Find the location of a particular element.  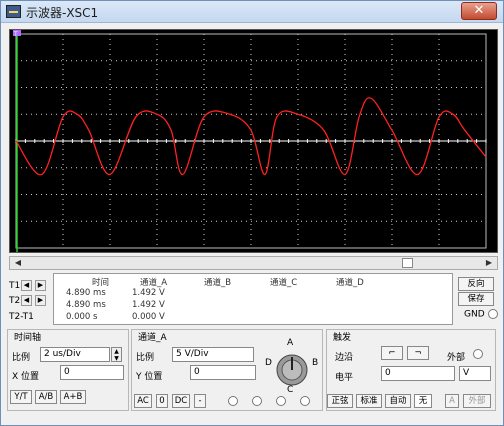

gnd-label: GND is located at coordinates (474, 314).